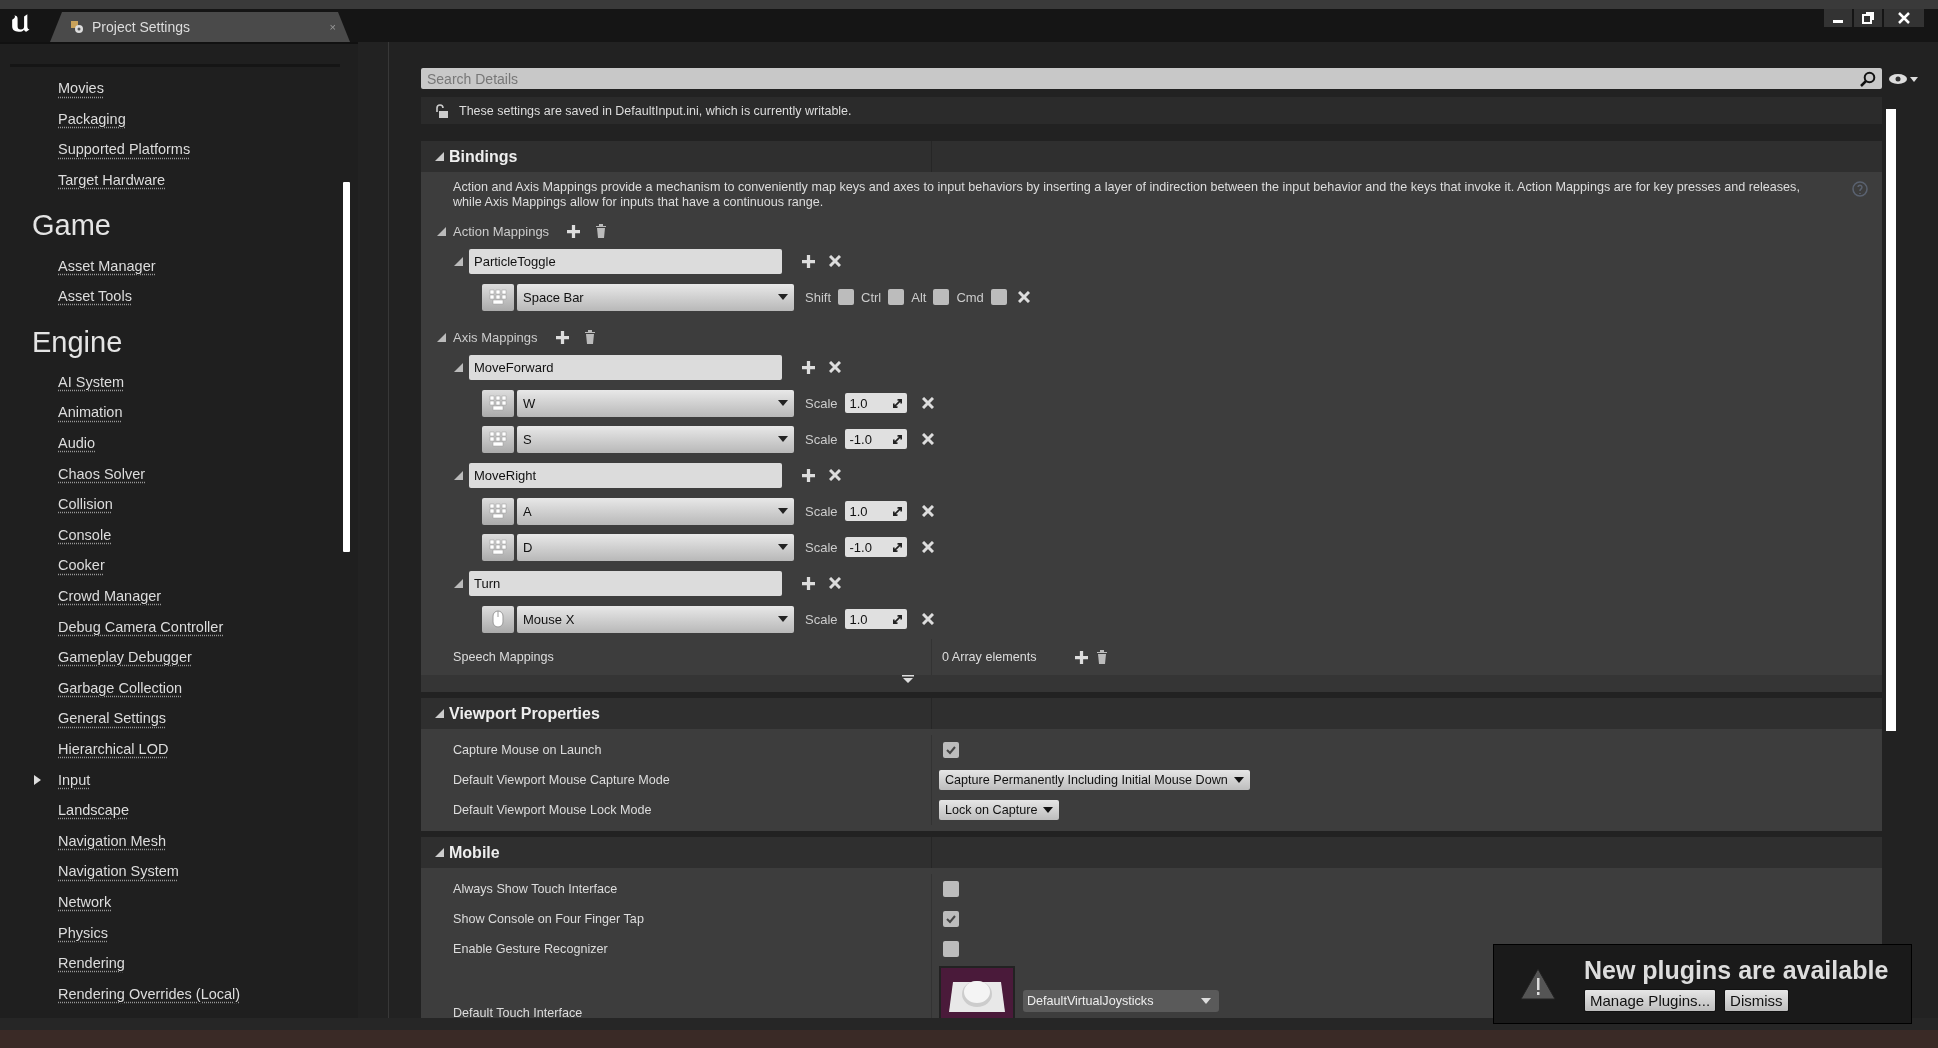  What do you see at coordinates (1094, 780) in the screenshot?
I see `combo-box: Capture Permanently Including Initial Mouse Down` at bounding box center [1094, 780].